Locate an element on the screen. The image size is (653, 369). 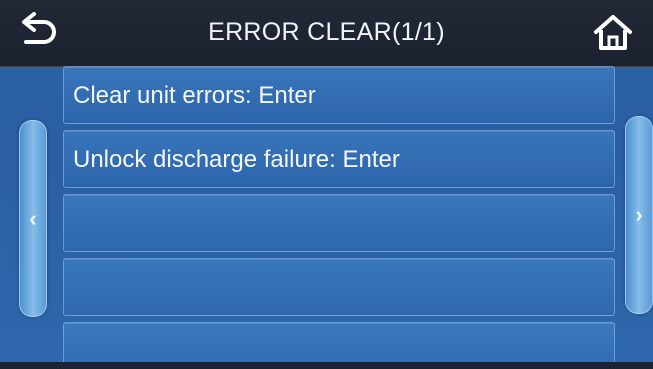
list-item-label: Unlock discharge failure: Enter is located at coordinates (236, 159).